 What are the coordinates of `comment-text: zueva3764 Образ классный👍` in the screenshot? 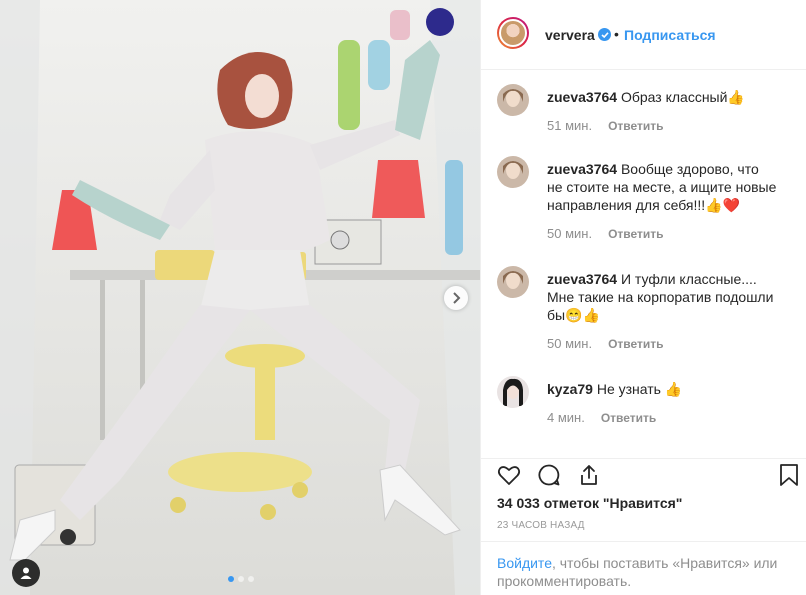 It's located at (662, 97).